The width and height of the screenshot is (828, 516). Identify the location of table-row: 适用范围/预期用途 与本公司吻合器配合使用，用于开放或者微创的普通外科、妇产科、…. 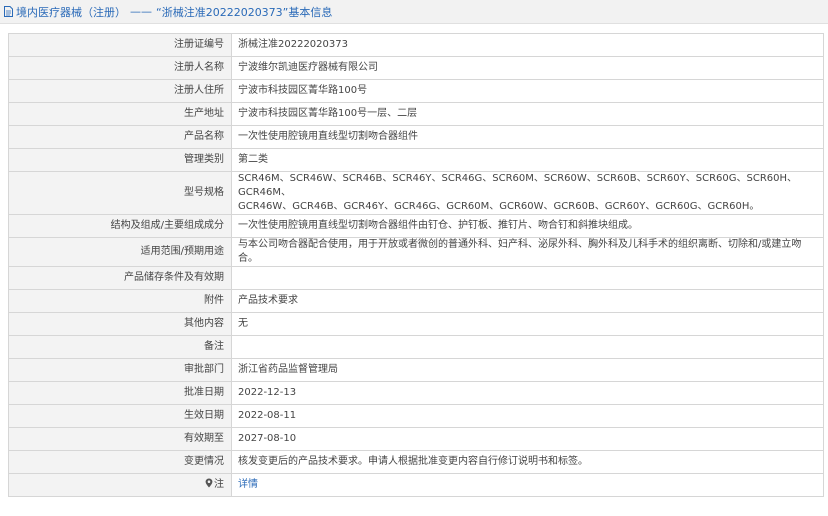
(416, 252).